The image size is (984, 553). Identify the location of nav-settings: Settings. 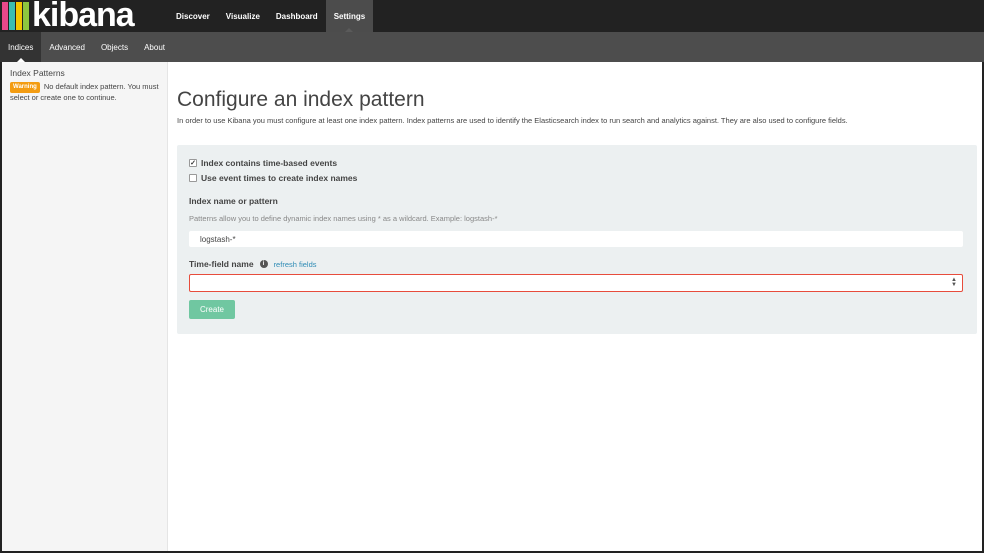
(349, 16).